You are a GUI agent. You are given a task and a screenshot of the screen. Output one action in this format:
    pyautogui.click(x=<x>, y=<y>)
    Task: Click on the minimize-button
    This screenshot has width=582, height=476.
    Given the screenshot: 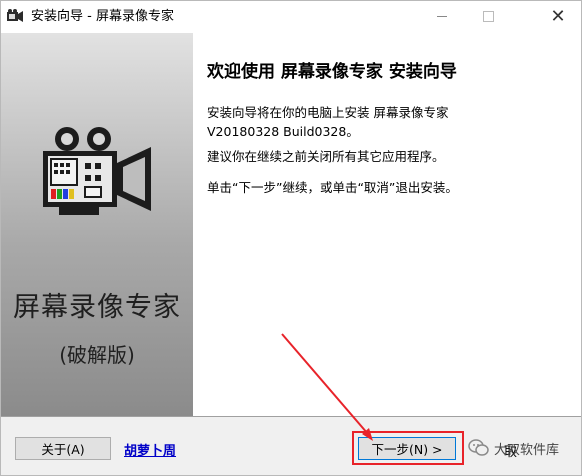 What is the action you would take?
    pyautogui.click(x=442, y=16)
    